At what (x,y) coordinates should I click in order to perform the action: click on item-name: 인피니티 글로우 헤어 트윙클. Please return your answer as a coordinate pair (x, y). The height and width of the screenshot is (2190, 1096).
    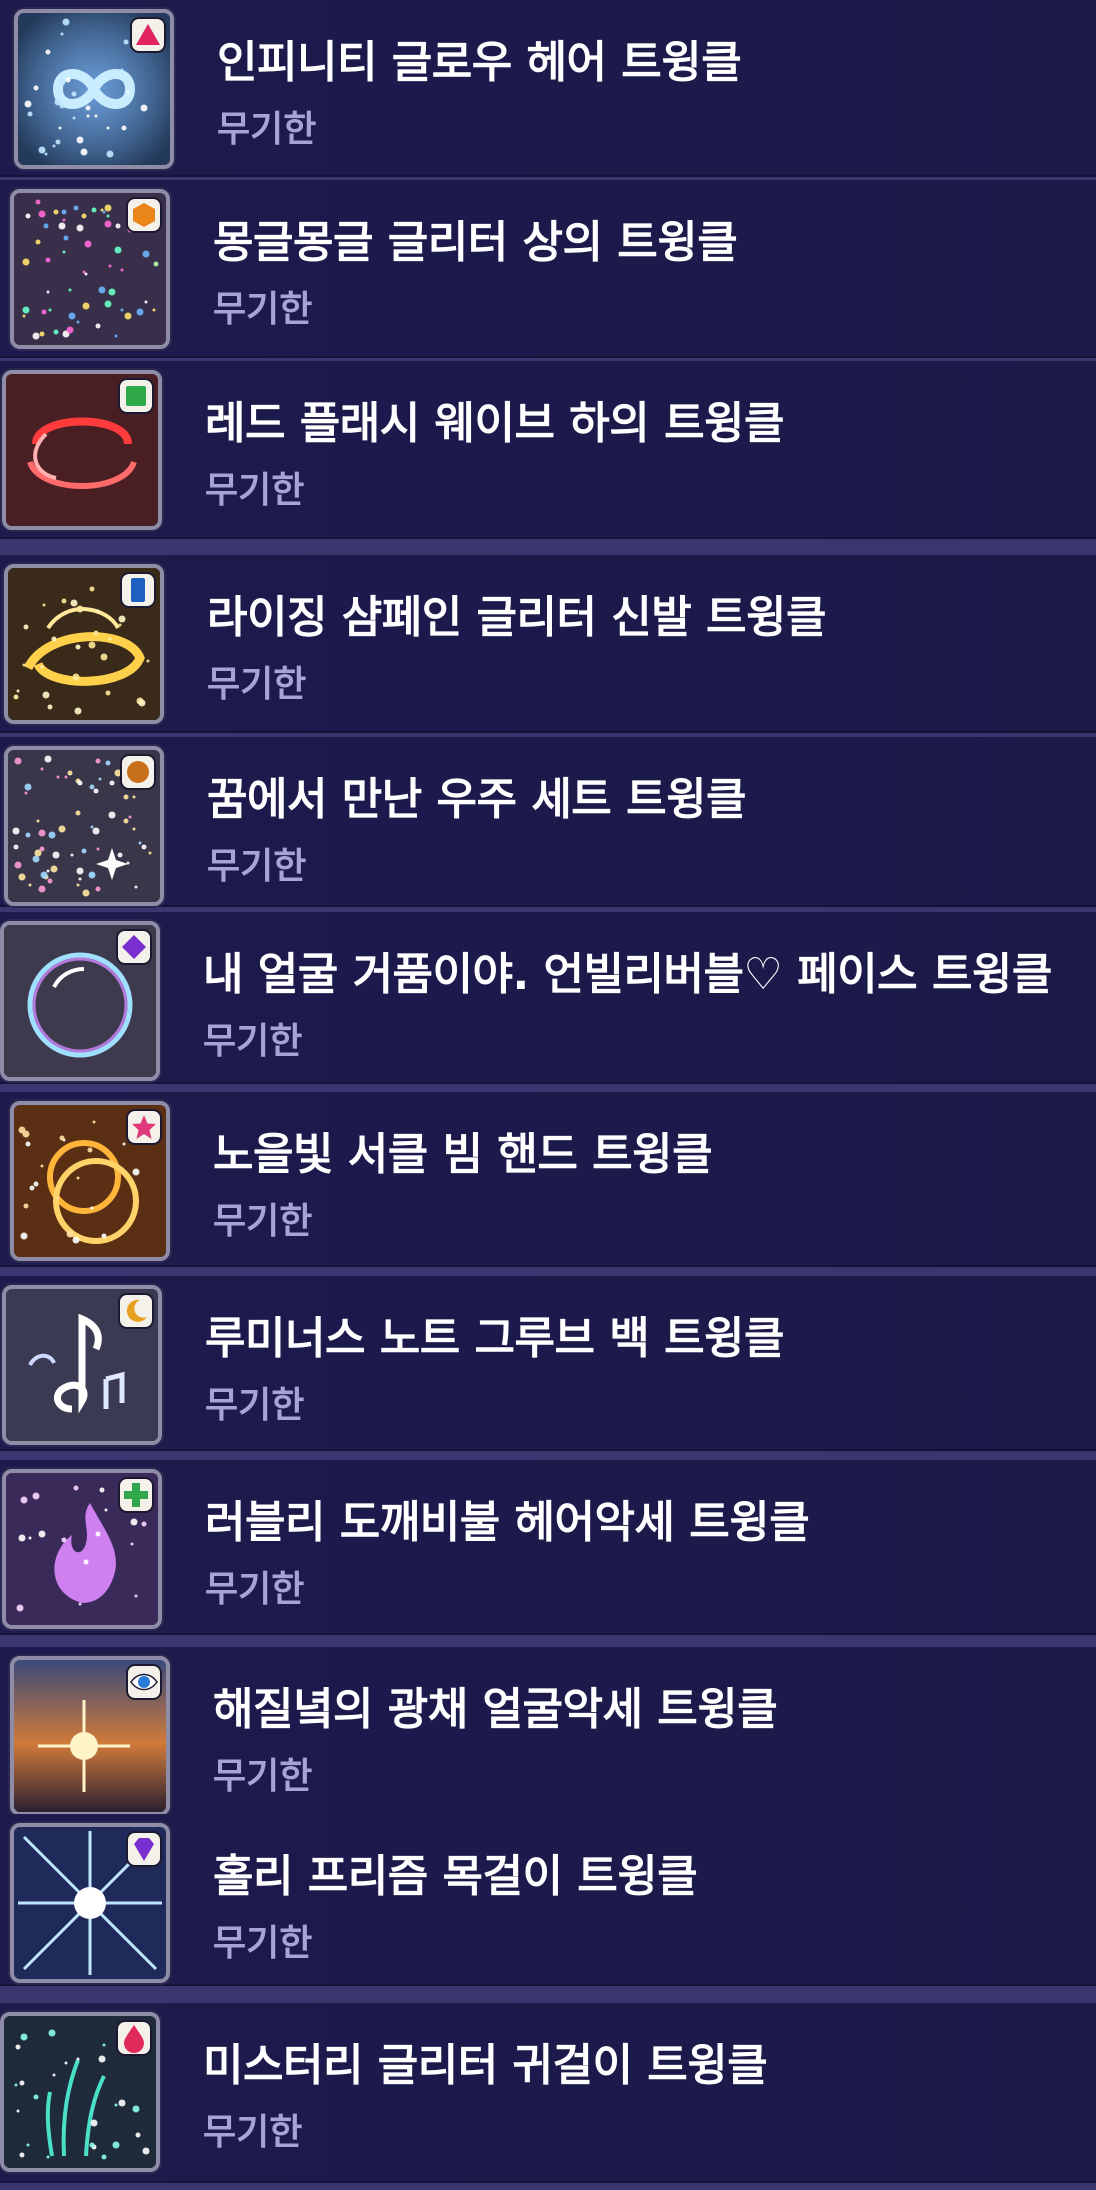
    Looking at the image, I should click on (479, 62).